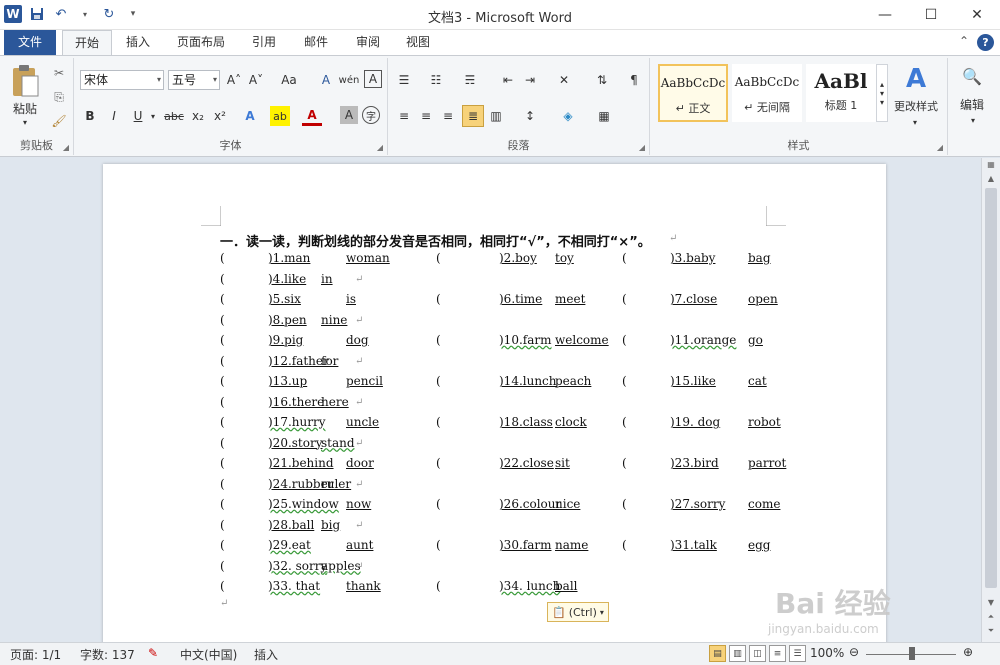  What do you see at coordinates (564, 80) in the screenshot?
I see `chinese-layout-icon: ✕` at bounding box center [564, 80].